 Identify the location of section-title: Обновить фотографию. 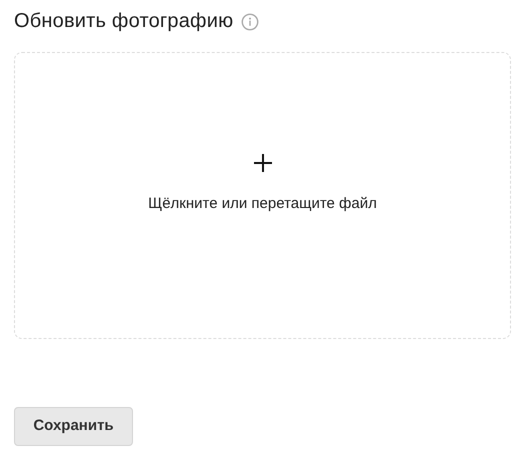
(124, 21).